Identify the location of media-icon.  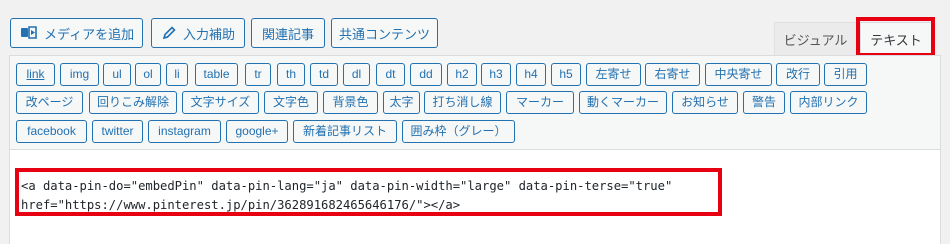
(29, 33).